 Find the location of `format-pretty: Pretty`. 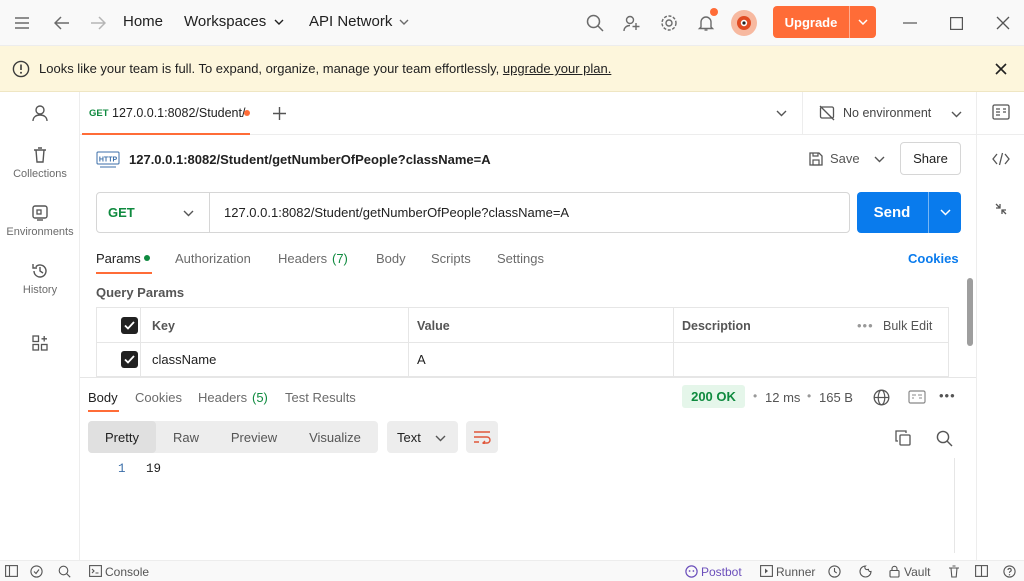

format-pretty: Pretty is located at coordinates (122, 437).